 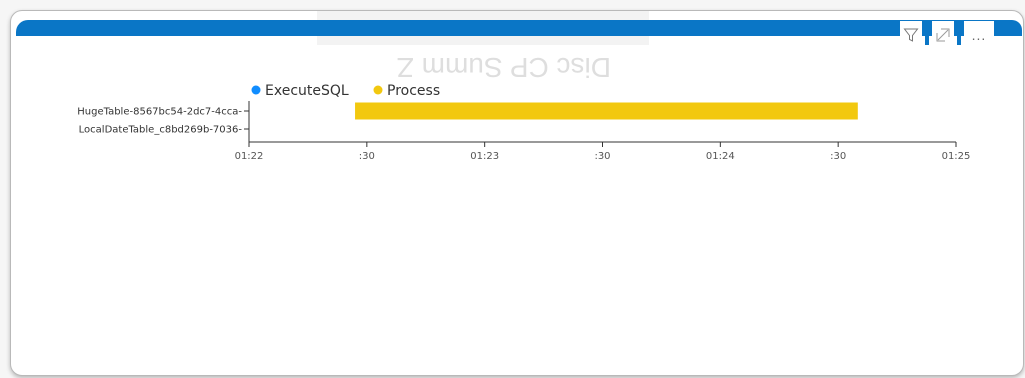 I want to click on x-tick-label: 01:24, so click(x=720, y=156).